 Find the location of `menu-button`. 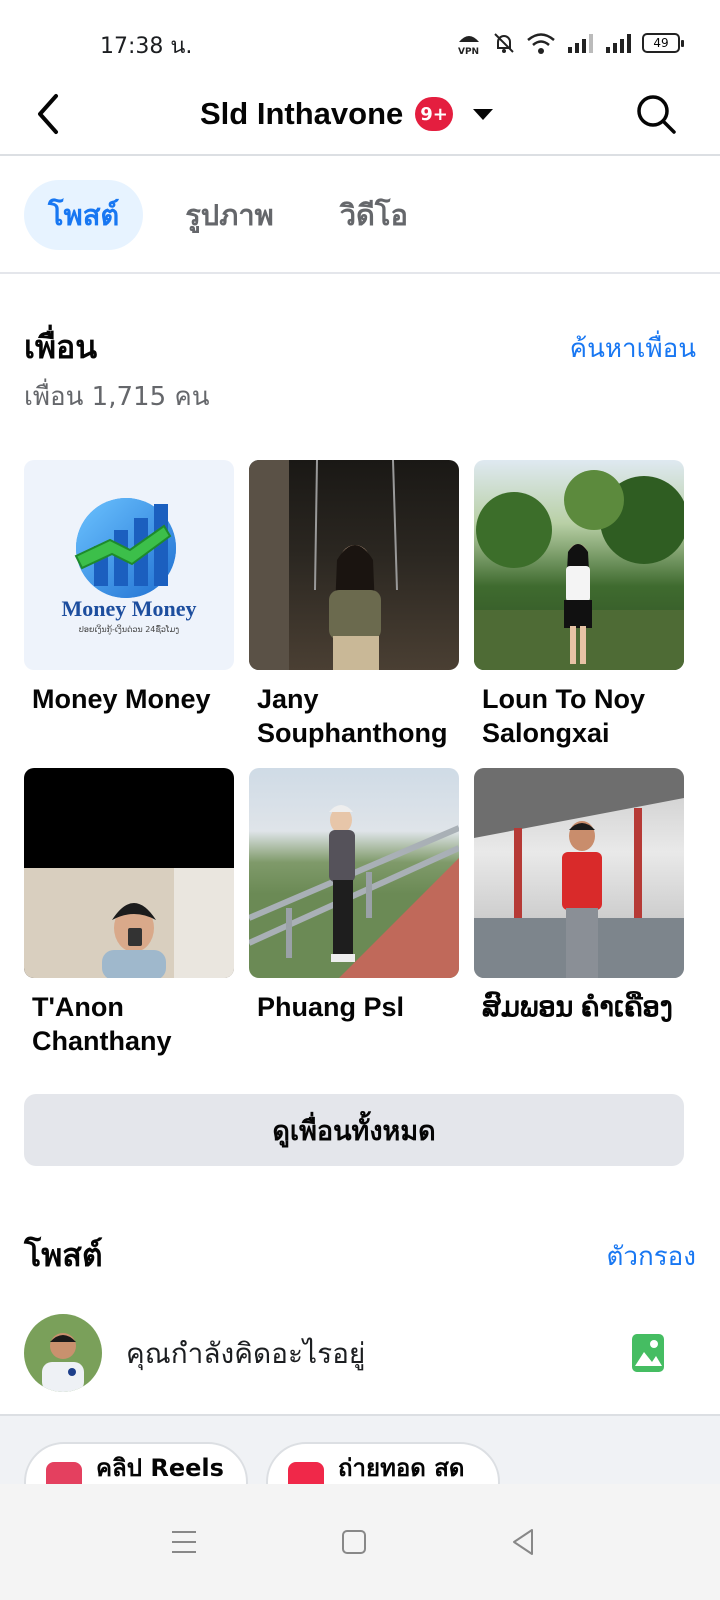

menu-button is located at coordinates (184, 1542).